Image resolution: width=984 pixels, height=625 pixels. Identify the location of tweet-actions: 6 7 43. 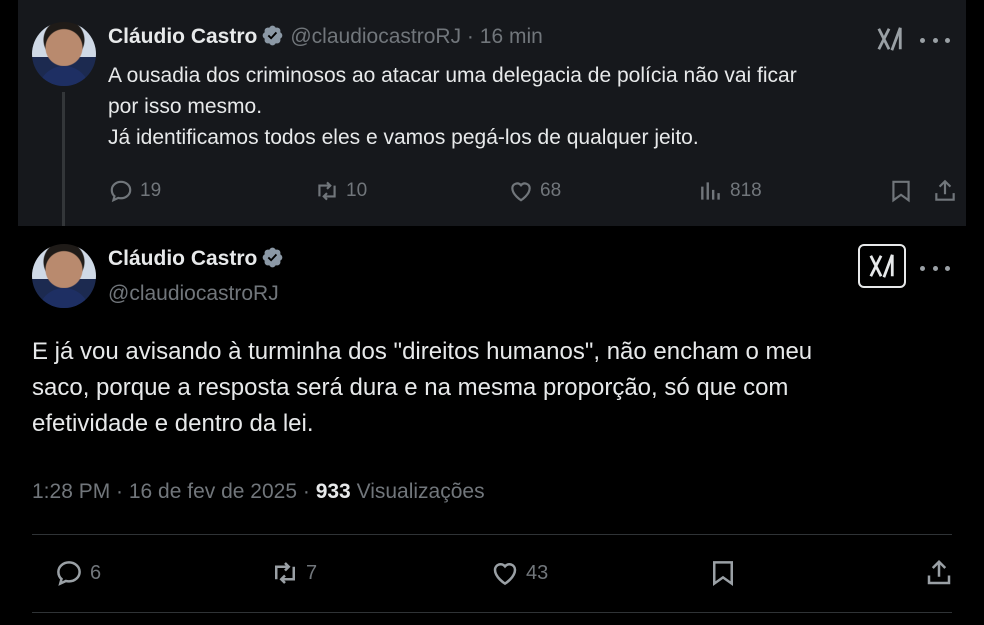
(492, 575).